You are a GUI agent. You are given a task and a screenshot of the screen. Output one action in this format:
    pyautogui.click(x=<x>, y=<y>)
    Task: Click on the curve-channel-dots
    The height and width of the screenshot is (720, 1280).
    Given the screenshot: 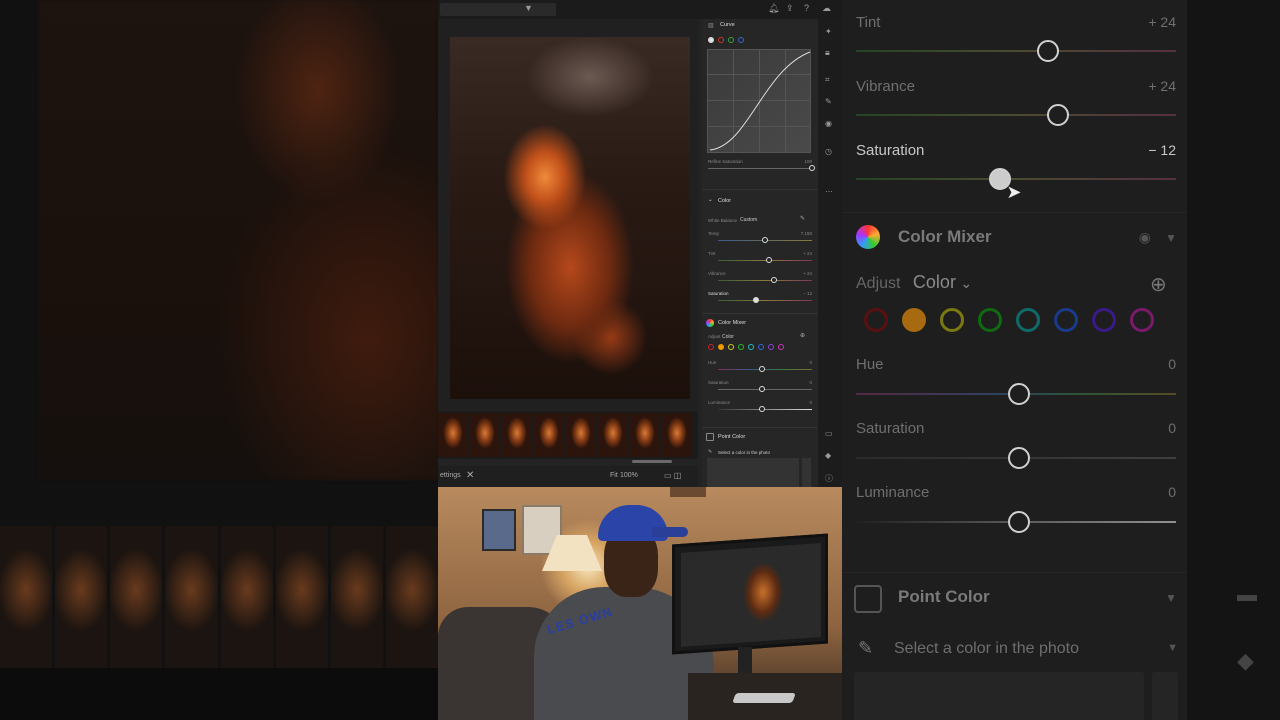 What is the action you would take?
    pyautogui.click(x=726, y=40)
    